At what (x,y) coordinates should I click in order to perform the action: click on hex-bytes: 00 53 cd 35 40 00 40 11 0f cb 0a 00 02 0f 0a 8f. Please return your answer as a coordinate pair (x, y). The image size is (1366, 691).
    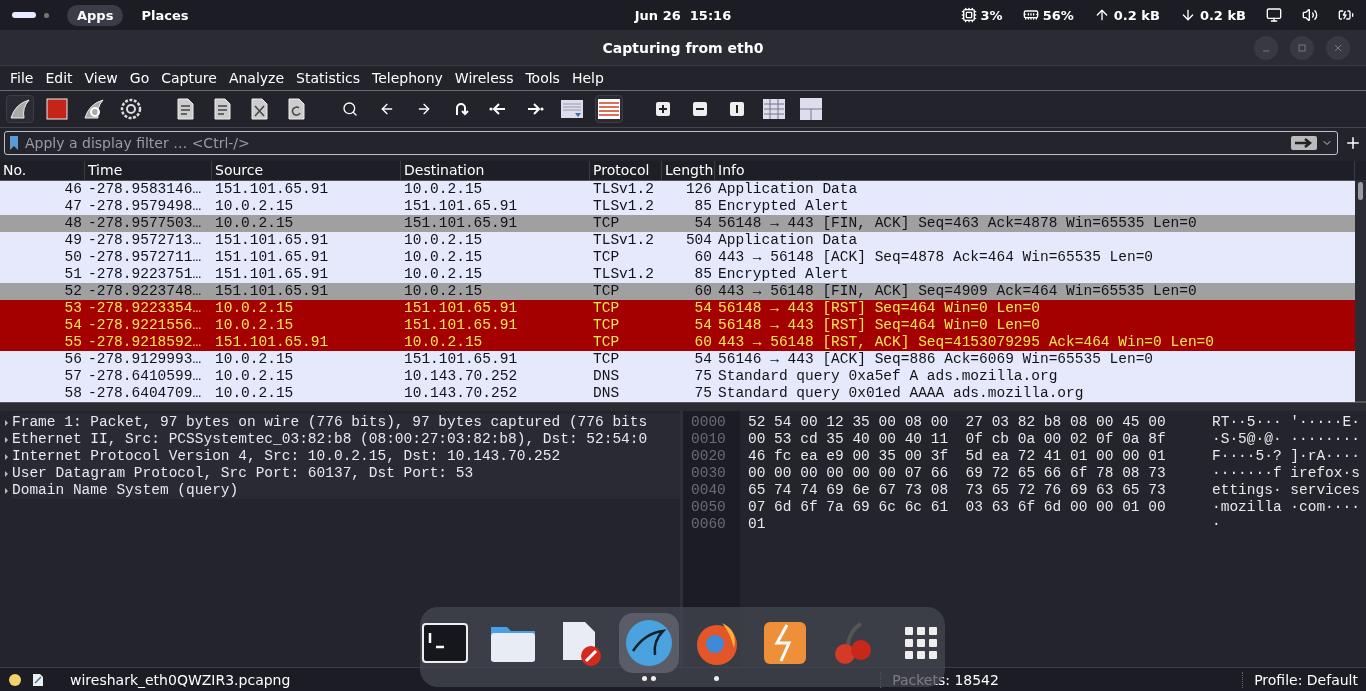
    Looking at the image, I should click on (957, 439).